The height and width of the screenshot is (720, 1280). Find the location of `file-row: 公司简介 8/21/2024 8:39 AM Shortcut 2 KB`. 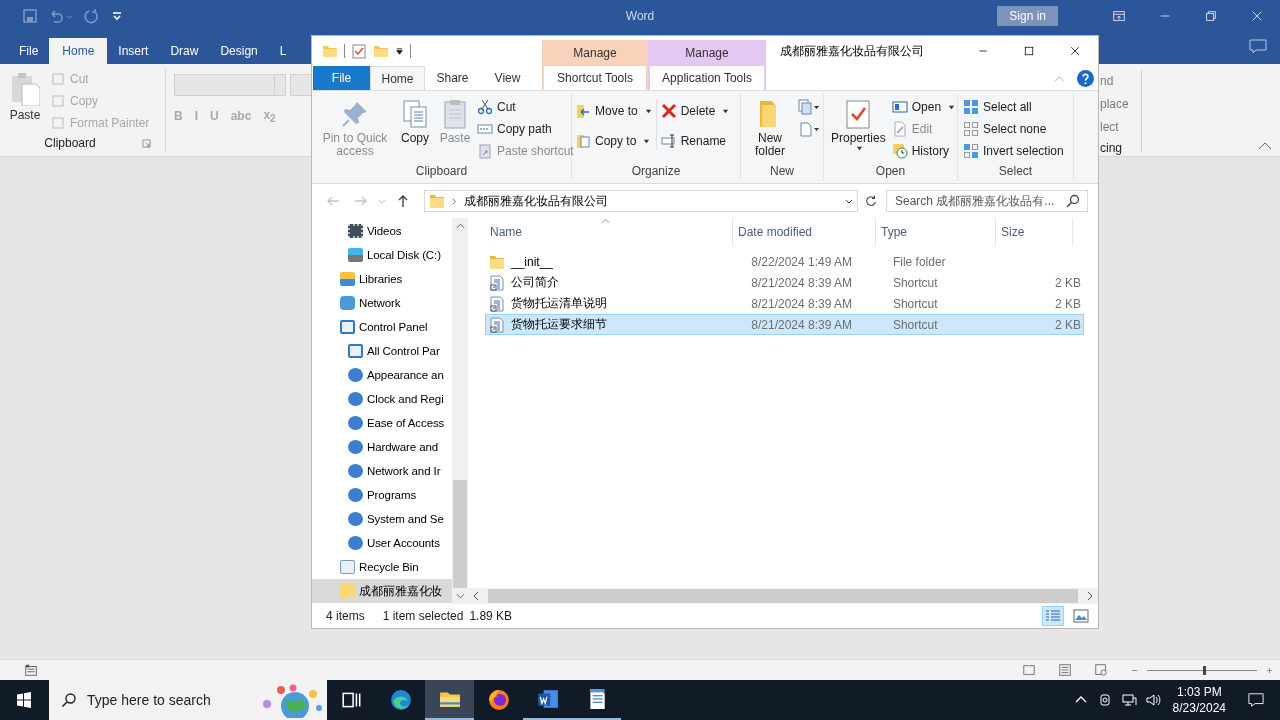

file-row: 公司简介 8/21/2024 8:39 AM Shortcut 2 KB is located at coordinates (784, 282).